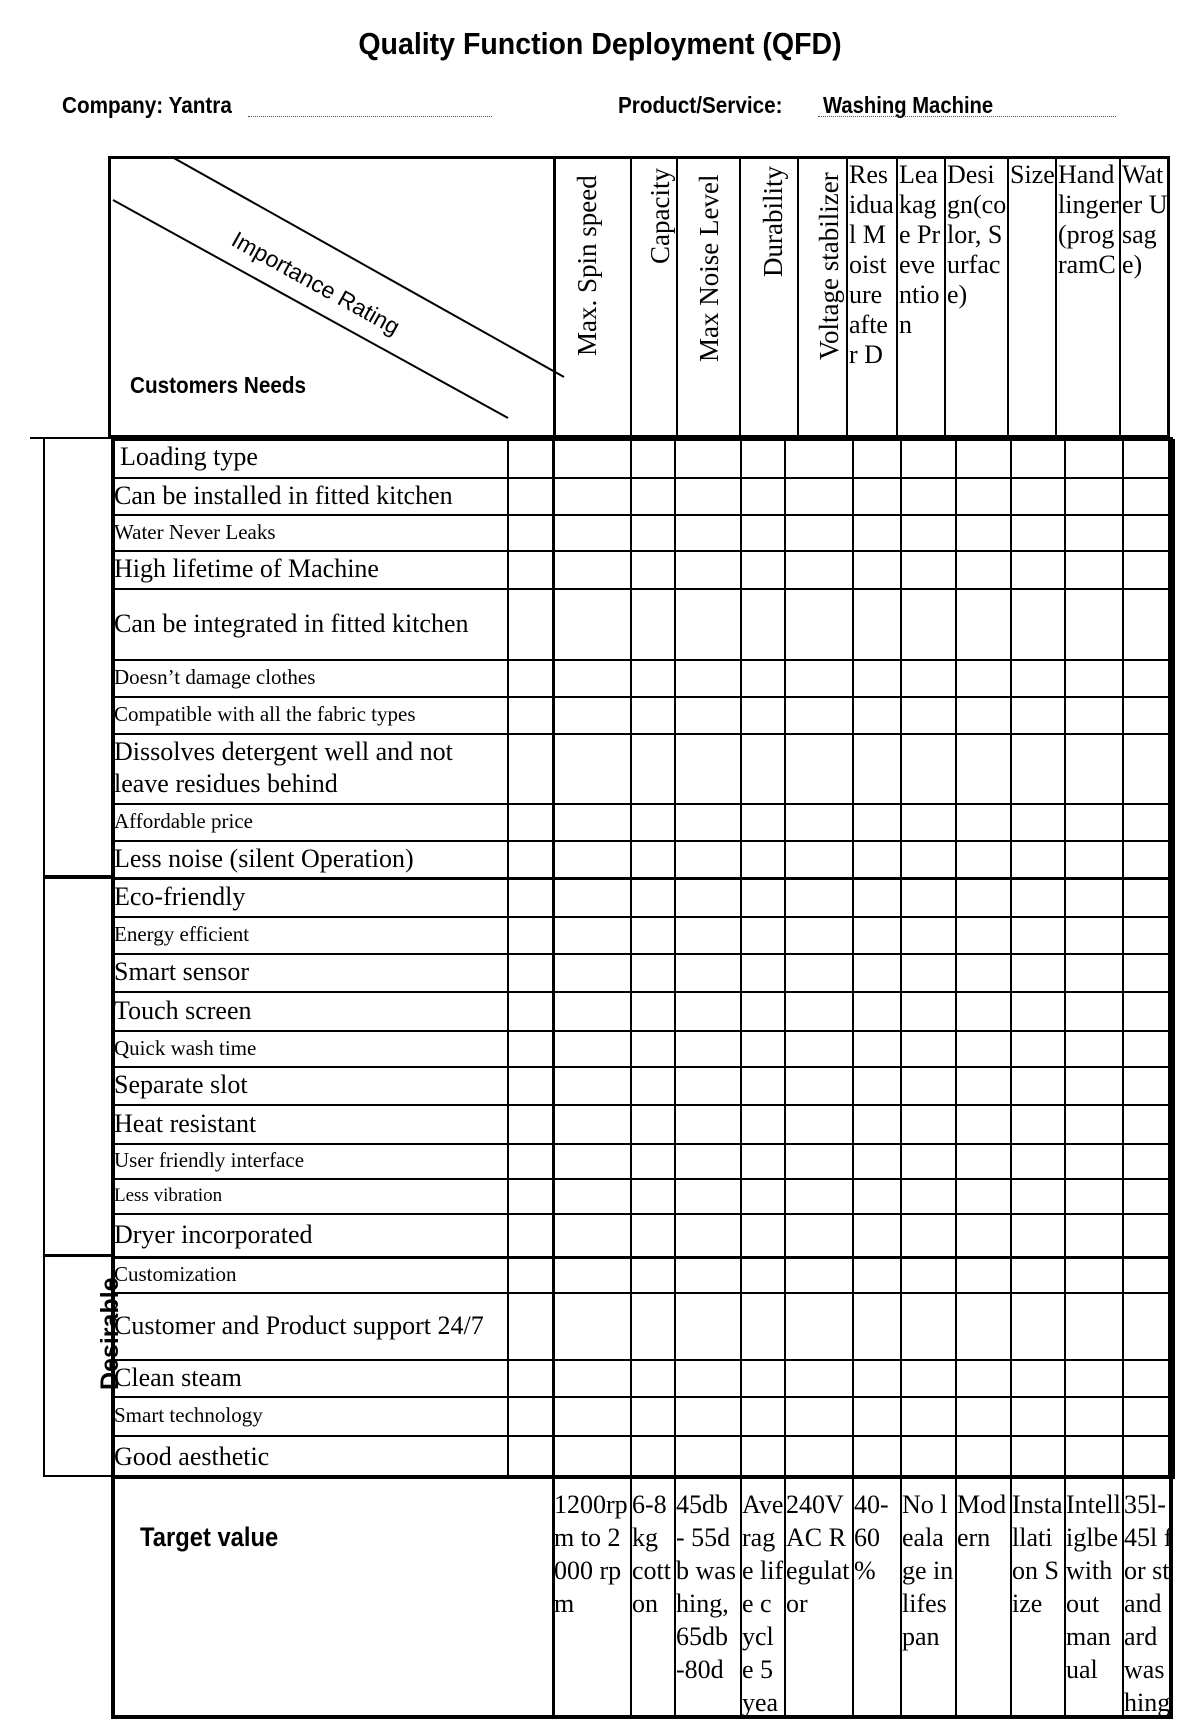 The image size is (1200, 1734). Describe the element at coordinates (310, 1160) in the screenshot. I see `customer-need-row: User friendly interface` at that location.